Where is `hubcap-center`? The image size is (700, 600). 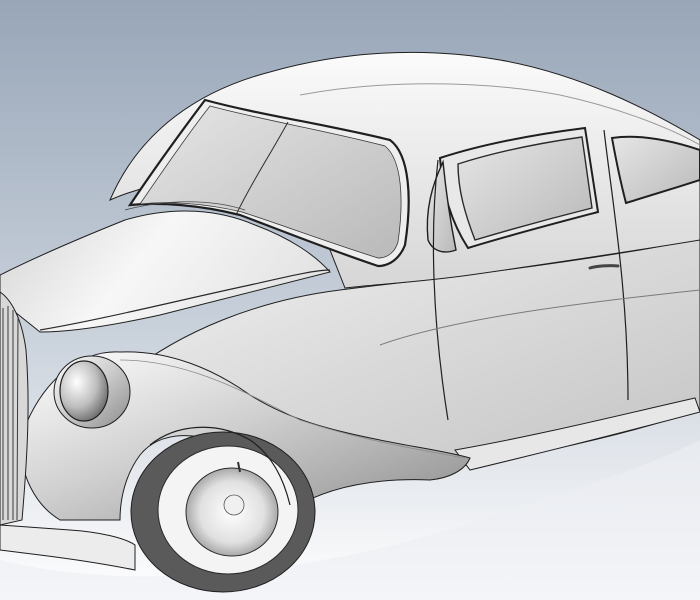
hubcap-center is located at coordinates (234, 505).